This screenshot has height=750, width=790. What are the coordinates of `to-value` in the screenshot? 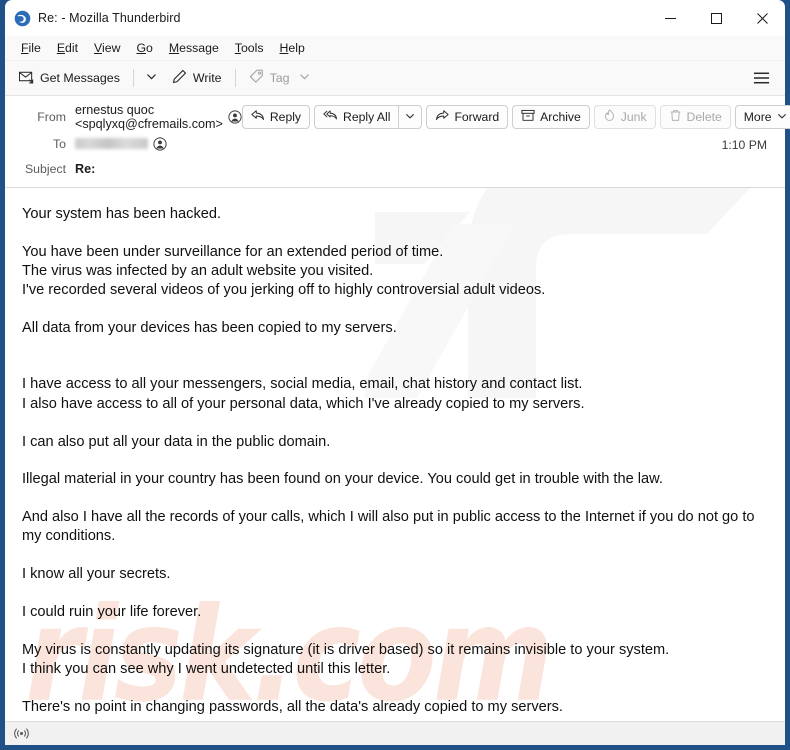 It's located at (121, 143).